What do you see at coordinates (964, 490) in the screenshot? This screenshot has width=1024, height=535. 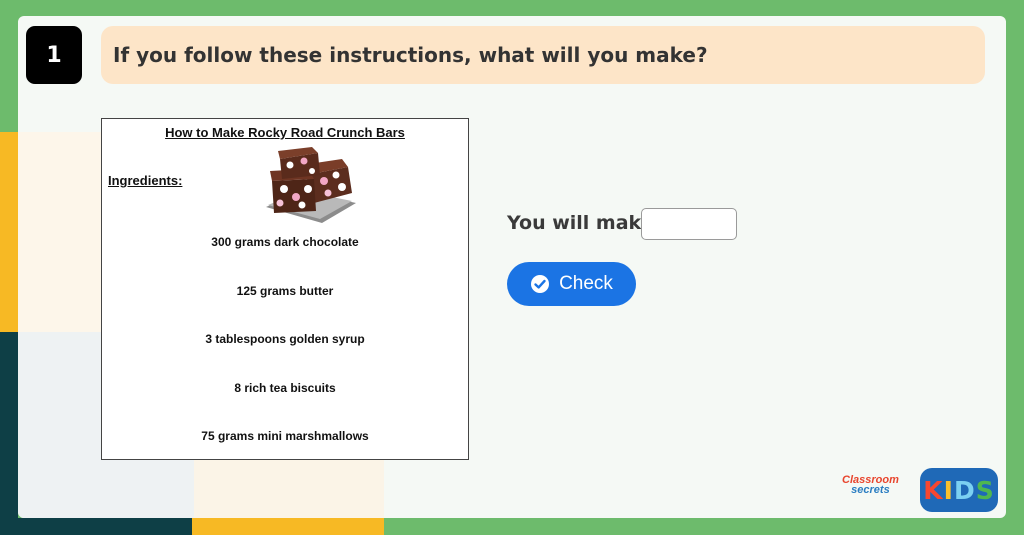 I see `kids-logo-letter: D` at bounding box center [964, 490].